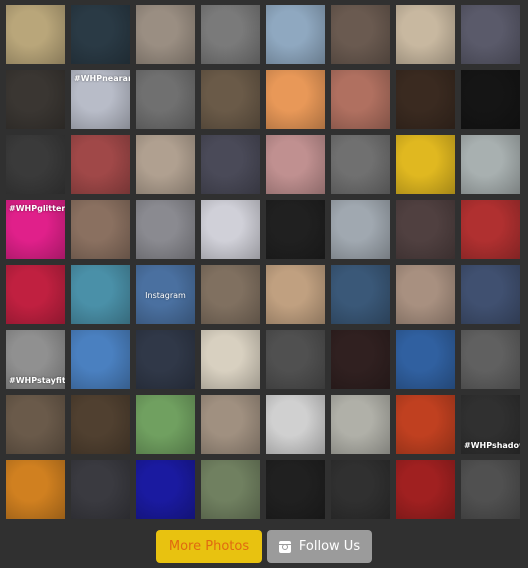 Image resolution: width=528 pixels, height=568 pixels. I want to click on photo-tile: Instagram, so click(165, 294).